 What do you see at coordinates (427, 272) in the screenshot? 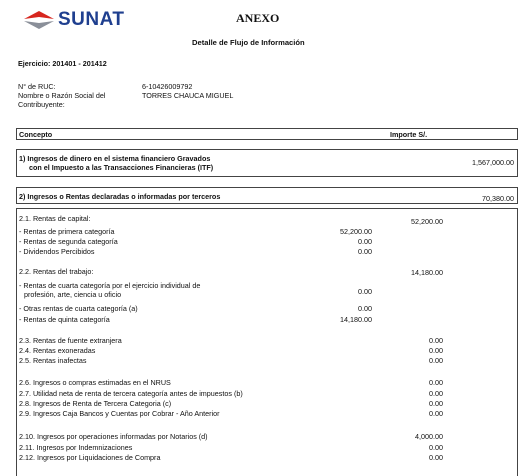
I see `row-2-2-amount: 14,180.00` at bounding box center [427, 272].